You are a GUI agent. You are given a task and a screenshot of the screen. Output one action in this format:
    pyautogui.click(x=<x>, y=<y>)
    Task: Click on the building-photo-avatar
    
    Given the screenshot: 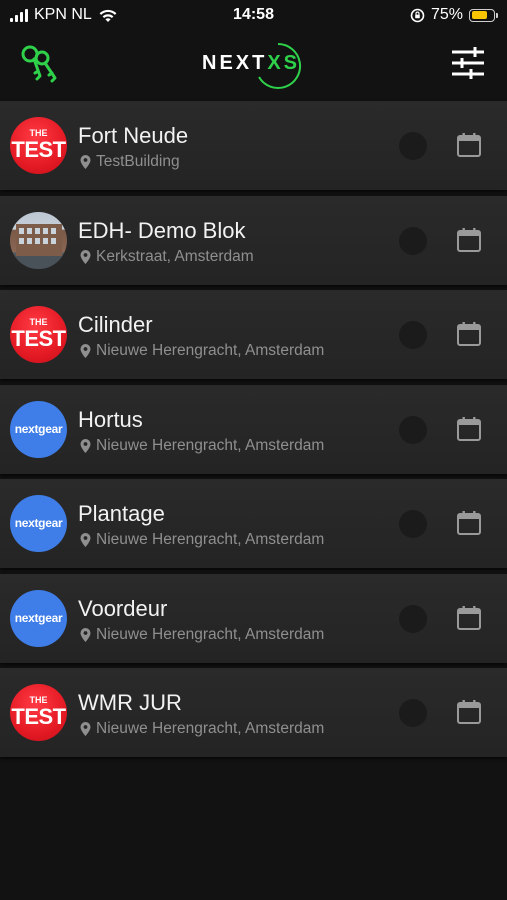 What is the action you would take?
    pyautogui.click(x=38, y=240)
    